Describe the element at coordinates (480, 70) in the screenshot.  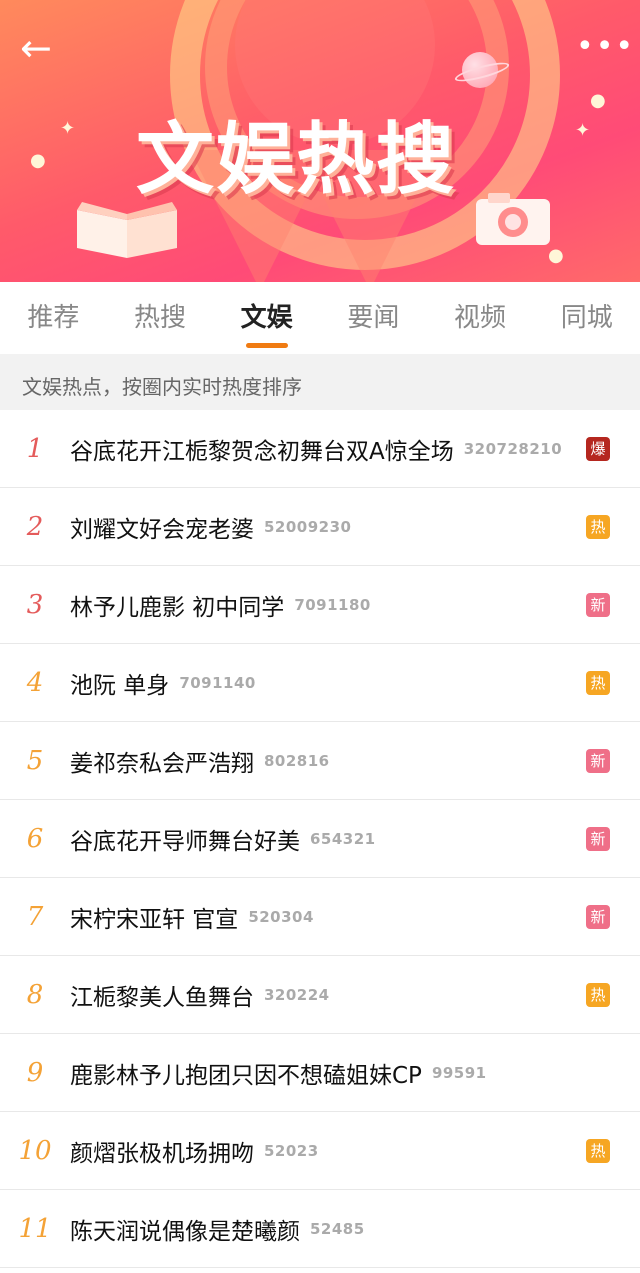
I see `planet-icon` at that location.